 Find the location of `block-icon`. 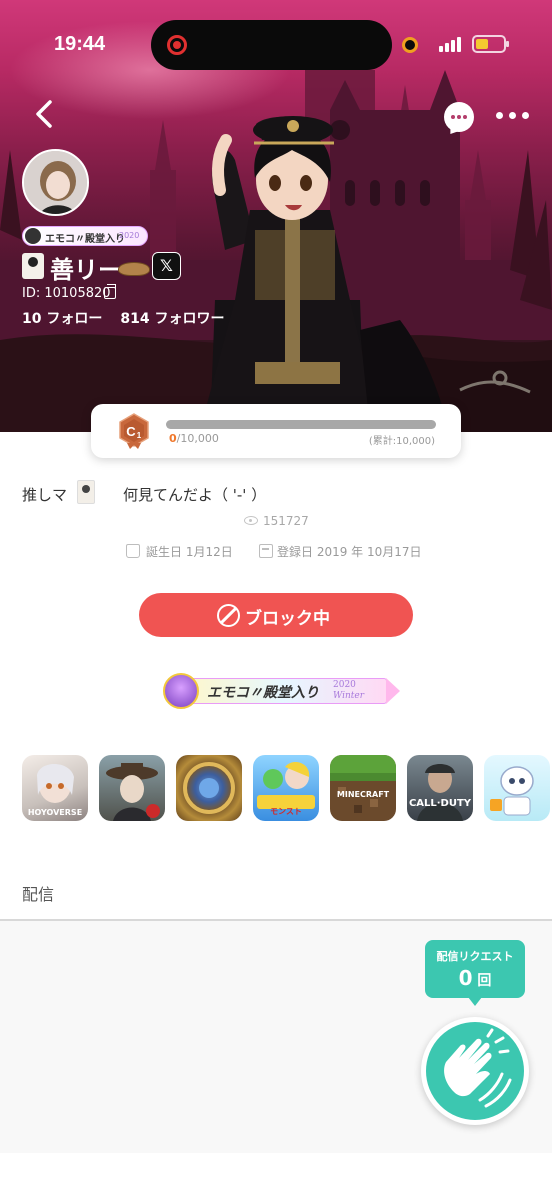

block-icon is located at coordinates (228, 615).